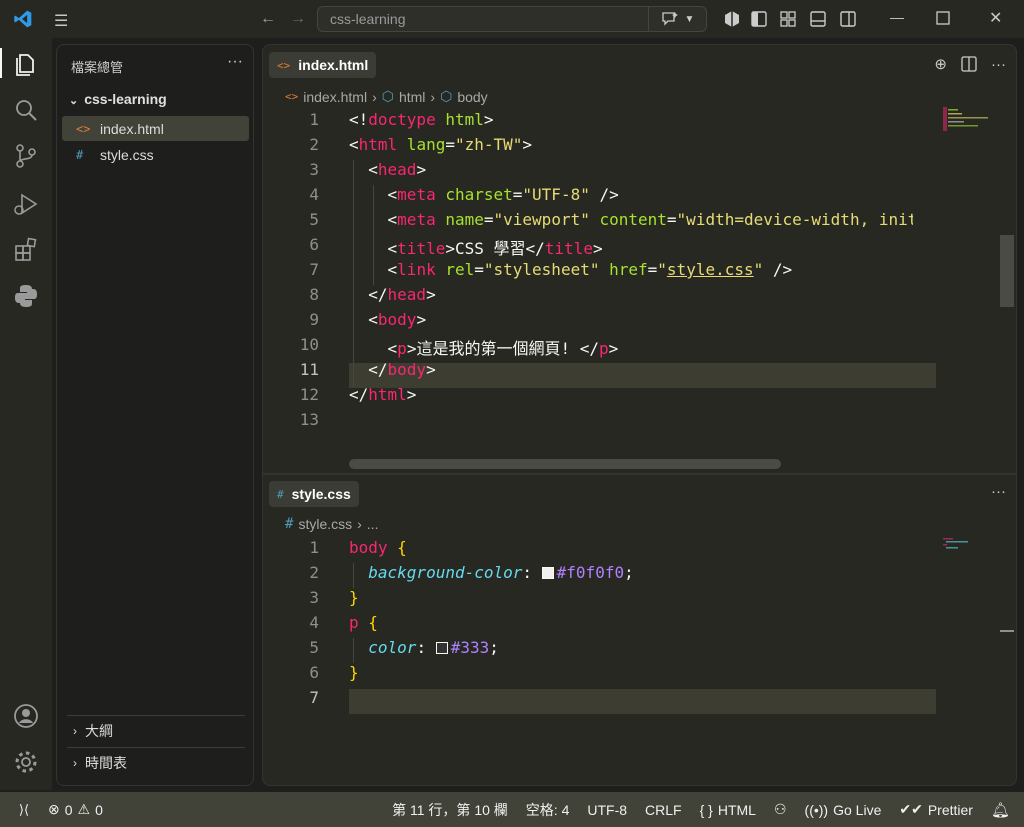 The height and width of the screenshot is (827, 1024). I want to click on stylesheet-link: style.css, so click(710, 269).